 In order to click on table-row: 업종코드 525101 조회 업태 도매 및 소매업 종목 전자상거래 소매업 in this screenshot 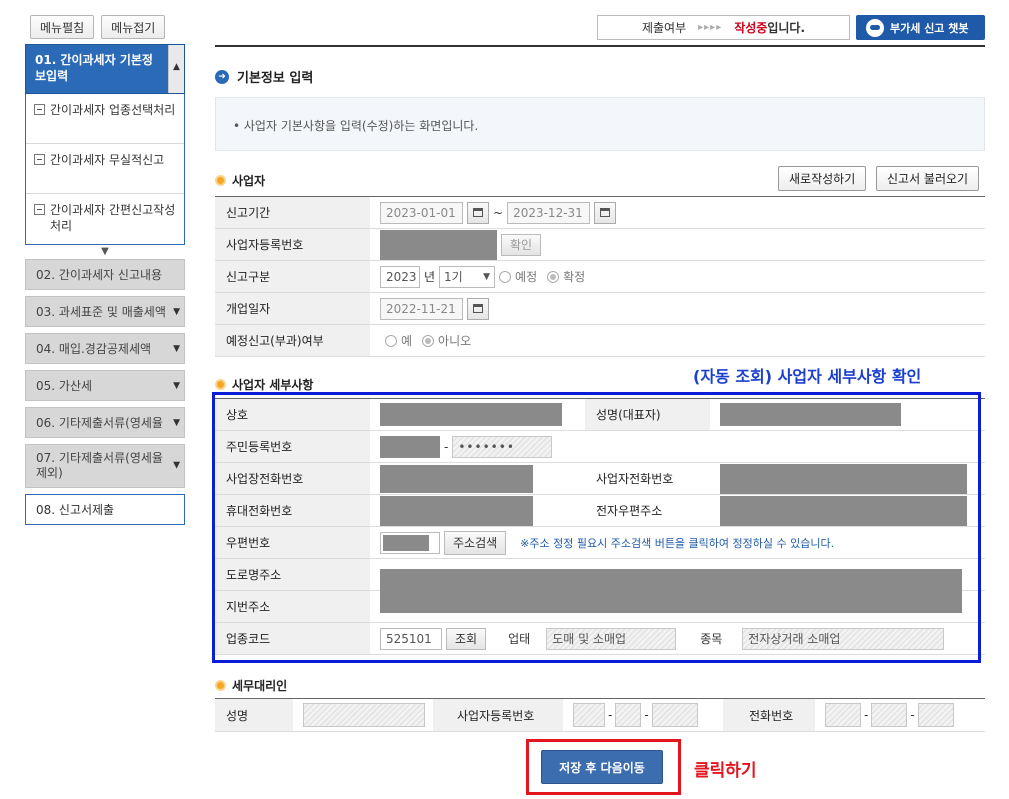, I will do `click(600, 639)`.